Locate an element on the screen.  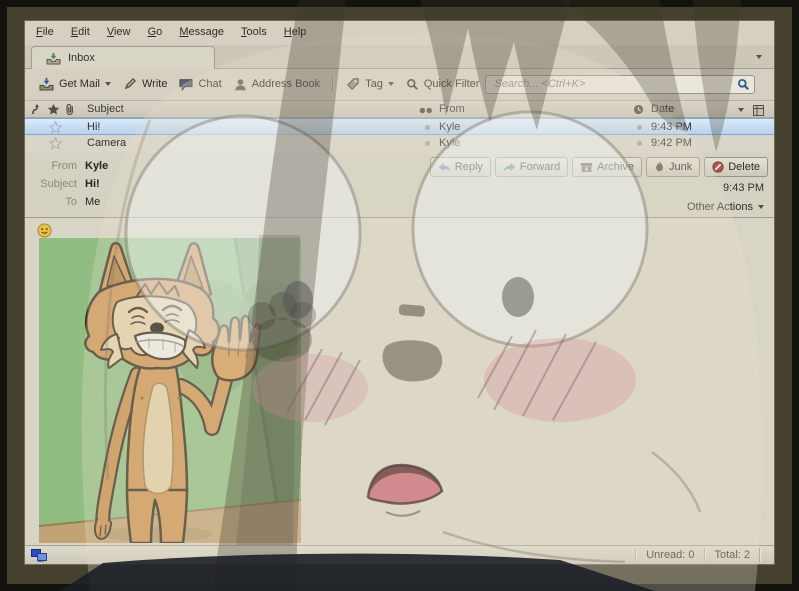
search-input is located at coordinates (620, 84).